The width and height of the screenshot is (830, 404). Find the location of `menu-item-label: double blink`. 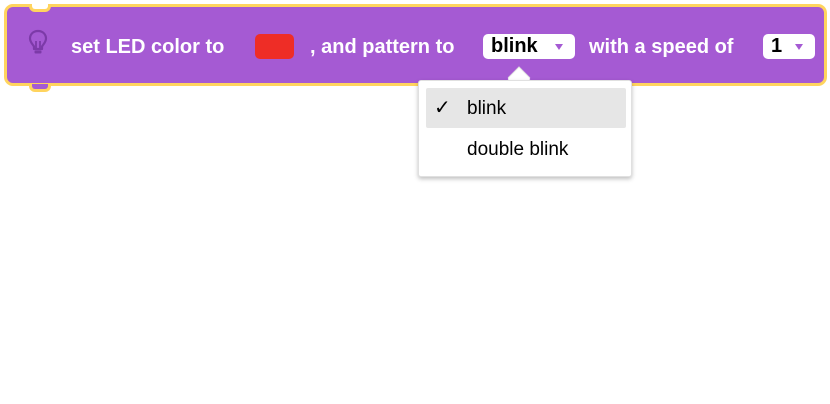

menu-item-label: double blink is located at coordinates (518, 149).